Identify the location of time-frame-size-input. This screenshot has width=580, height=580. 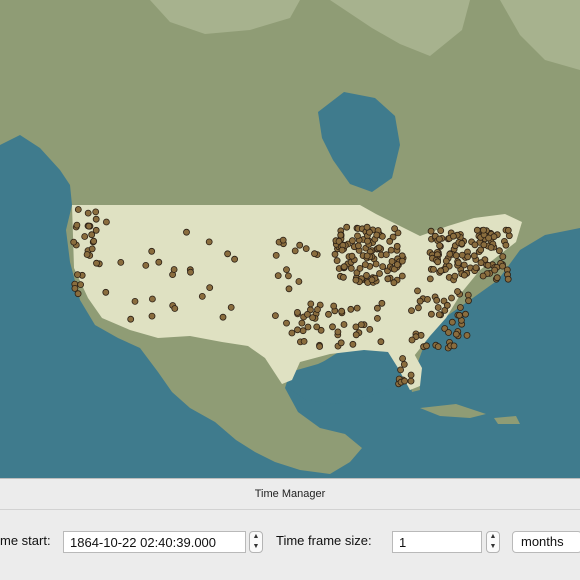
(437, 542).